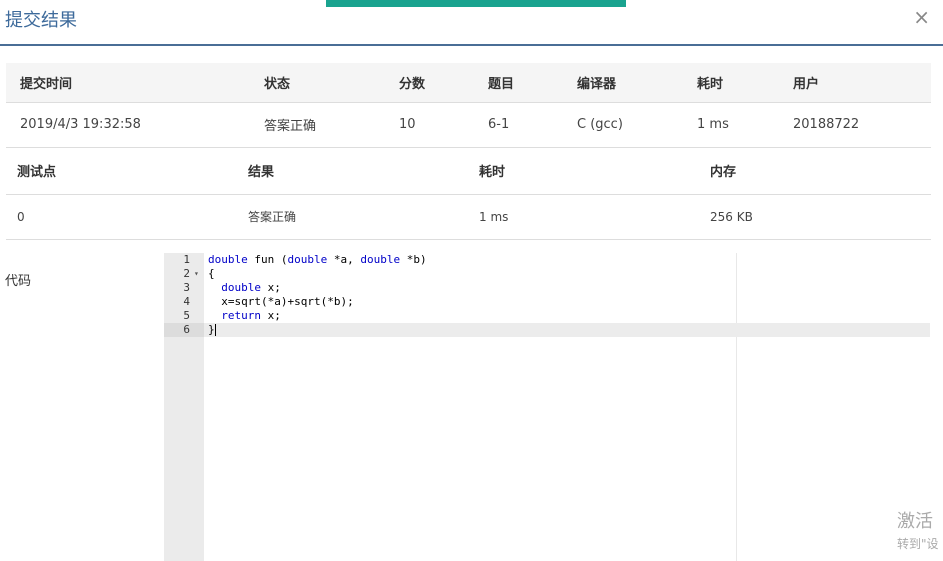 This screenshot has width=943, height=561. Describe the element at coordinates (518, 124) in the screenshot. I see `problem-link: 6-1` at that location.